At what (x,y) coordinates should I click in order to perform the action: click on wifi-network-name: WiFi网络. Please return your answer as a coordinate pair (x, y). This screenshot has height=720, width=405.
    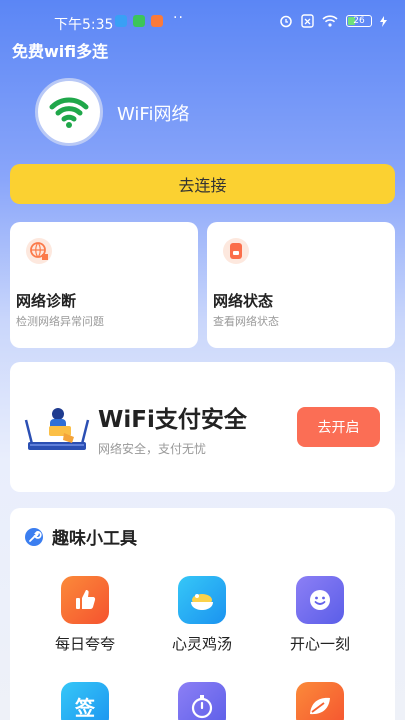
    Looking at the image, I should click on (153, 114).